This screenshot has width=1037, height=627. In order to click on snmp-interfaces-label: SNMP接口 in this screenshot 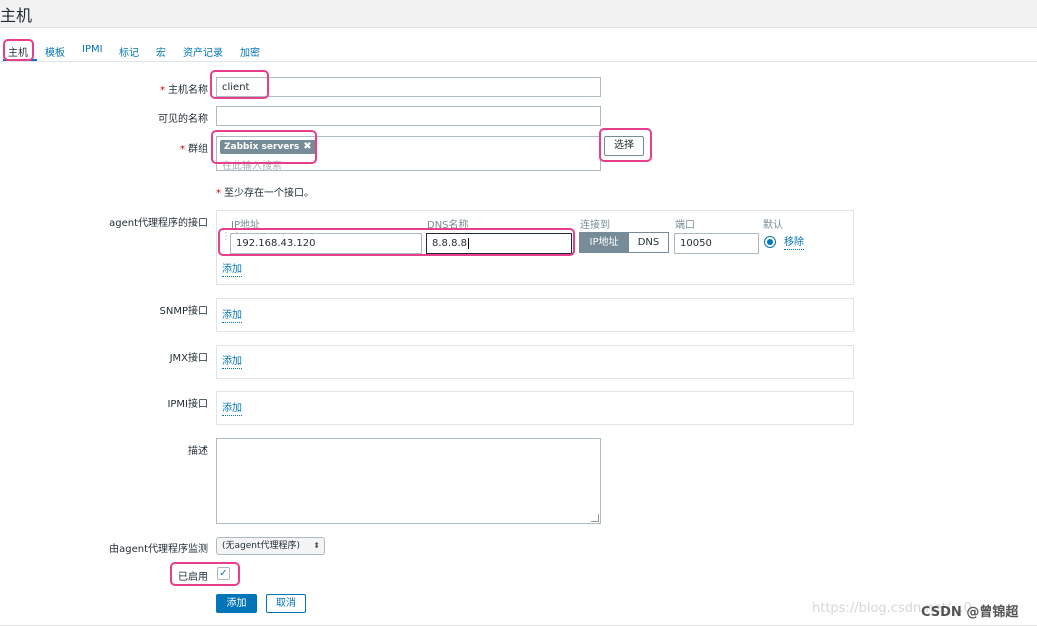, I will do `click(184, 311)`.